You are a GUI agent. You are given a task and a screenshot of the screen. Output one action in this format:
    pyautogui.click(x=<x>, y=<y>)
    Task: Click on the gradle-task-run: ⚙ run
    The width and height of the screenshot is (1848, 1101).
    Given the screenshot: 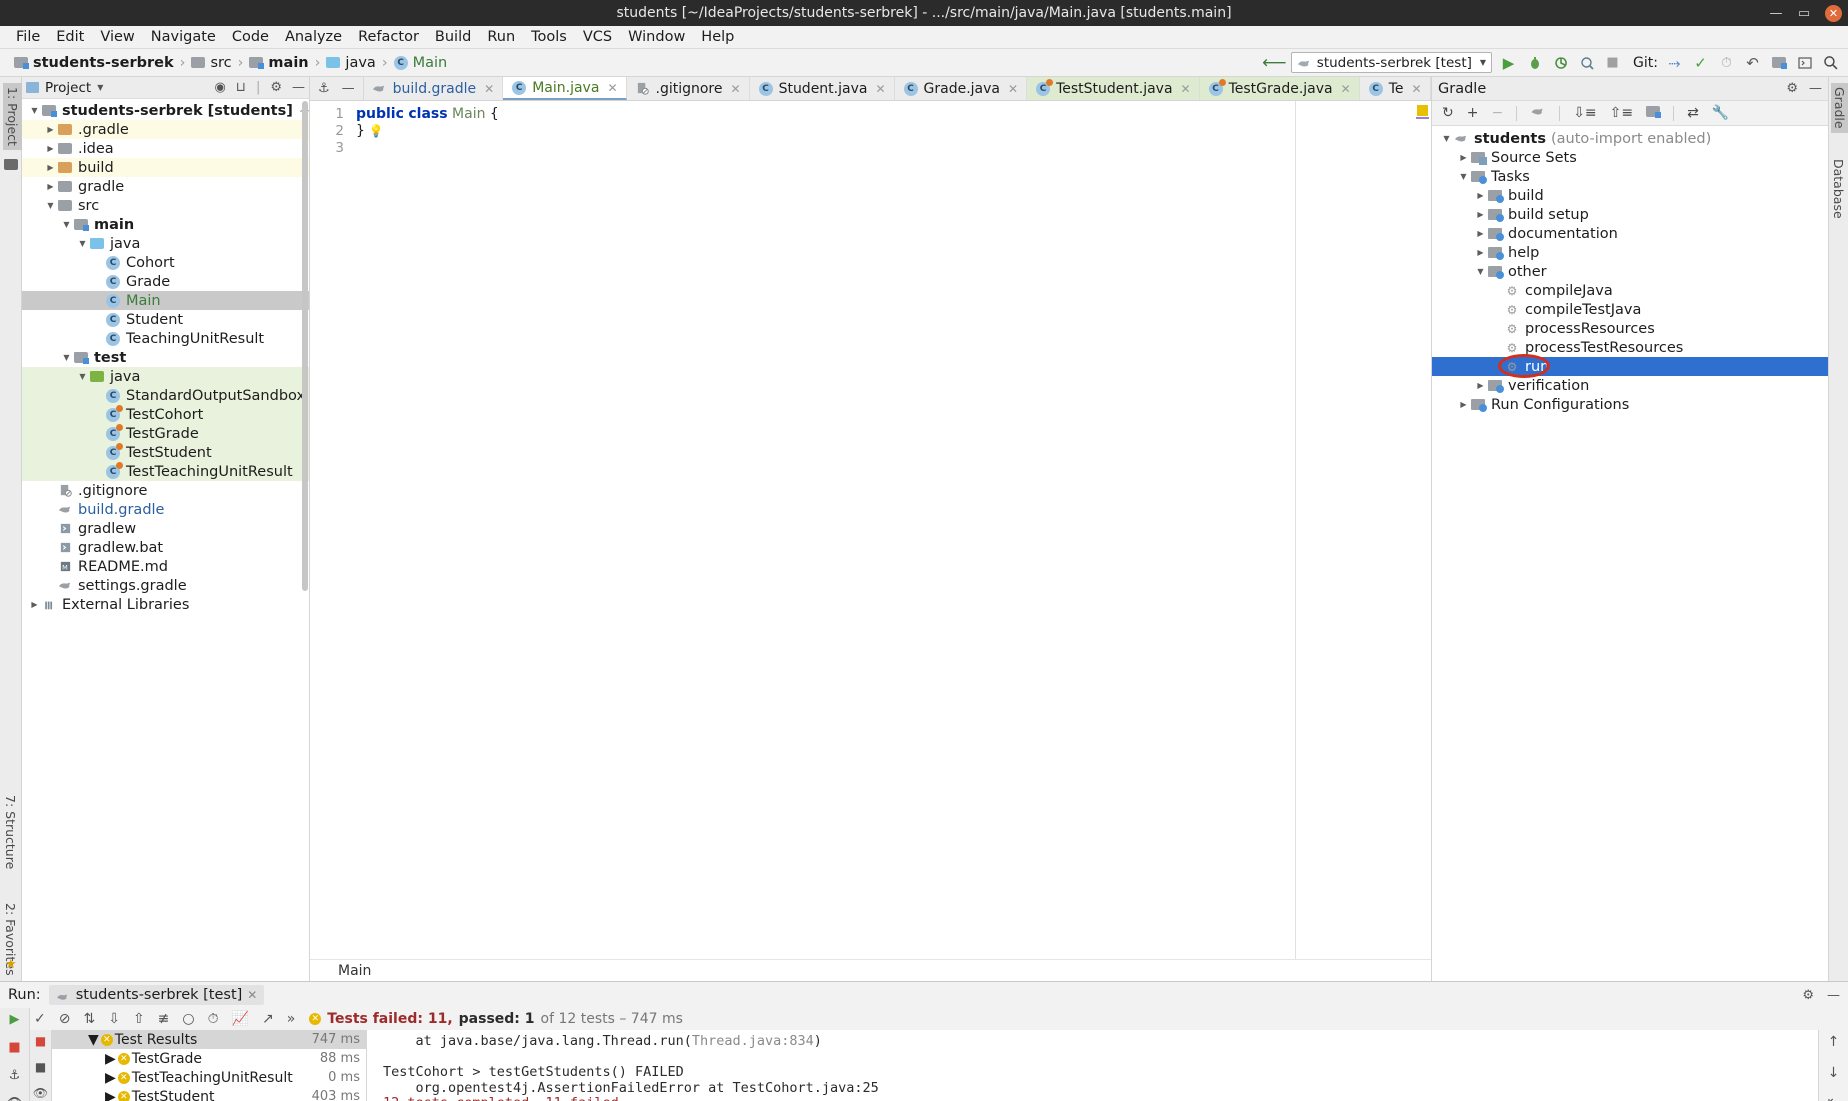 What is the action you would take?
    pyautogui.click(x=1630, y=366)
    